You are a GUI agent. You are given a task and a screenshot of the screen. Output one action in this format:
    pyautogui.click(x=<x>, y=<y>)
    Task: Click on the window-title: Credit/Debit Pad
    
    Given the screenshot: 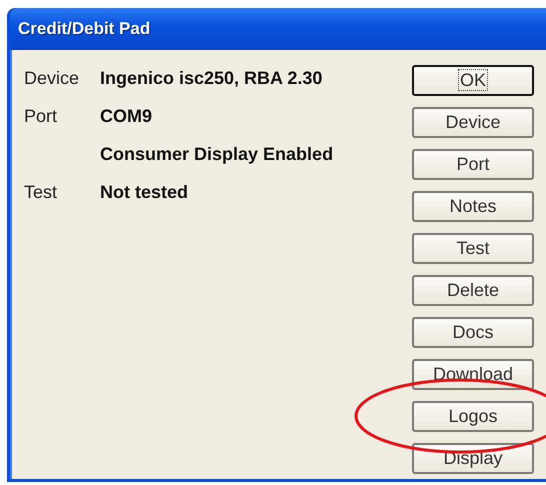 What is the action you would take?
    pyautogui.click(x=84, y=29)
    